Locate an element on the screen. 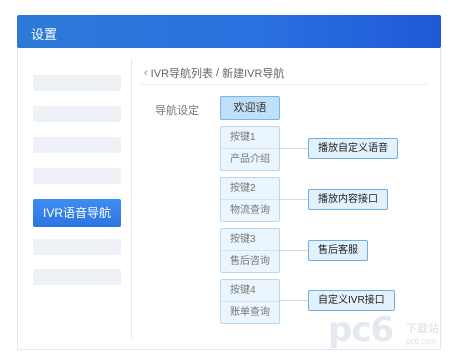  key-label: 按键2 is located at coordinates (250, 189).